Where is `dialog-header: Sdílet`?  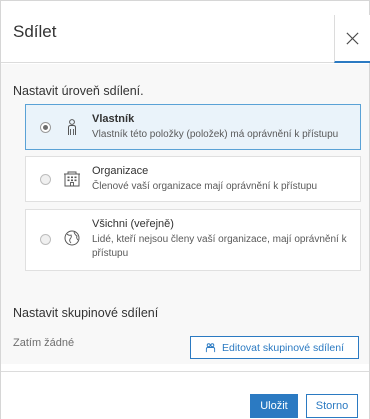
dialog-header: Sdílet is located at coordinates (185, 32).